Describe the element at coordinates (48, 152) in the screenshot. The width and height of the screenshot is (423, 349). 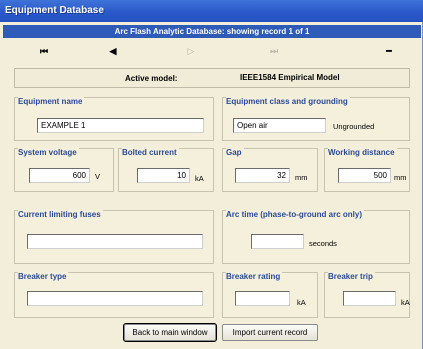
I see `system-voltage-label: System voltage` at that location.